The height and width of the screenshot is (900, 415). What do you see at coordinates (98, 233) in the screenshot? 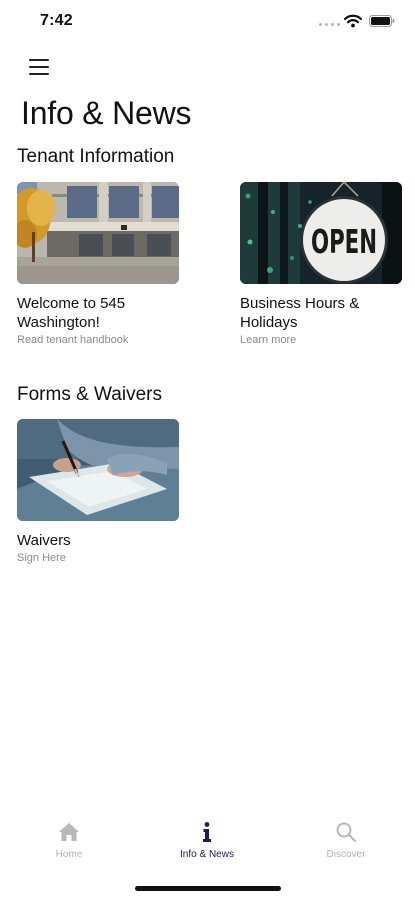
I see `office-building-photo` at bounding box center [98, 233].